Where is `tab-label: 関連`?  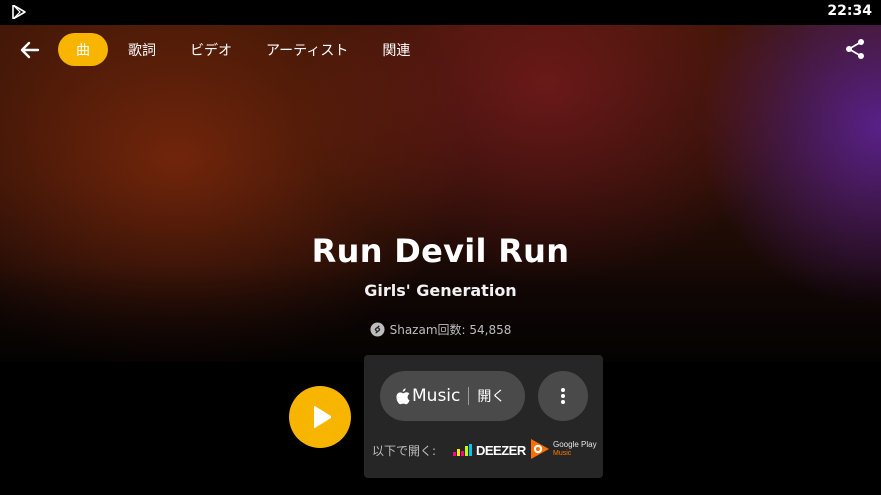
tab-label: 関連 is located at coordinates (396, 50).